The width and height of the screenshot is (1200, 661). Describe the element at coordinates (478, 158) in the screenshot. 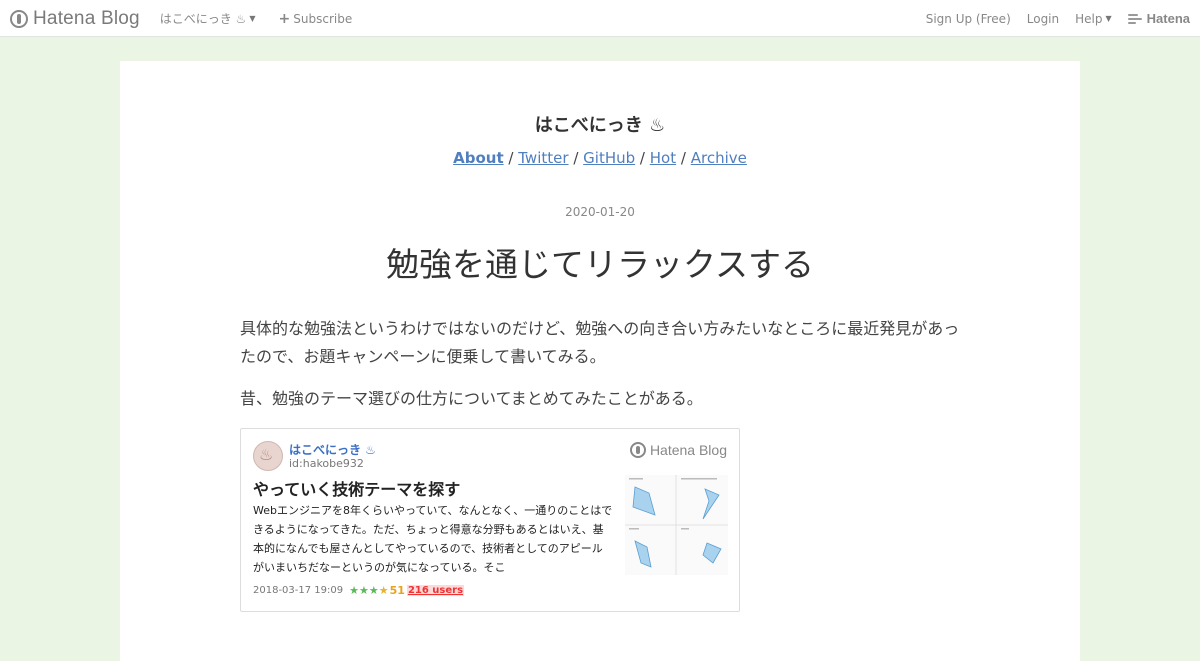

I see `nav-about-link: About` at that location.